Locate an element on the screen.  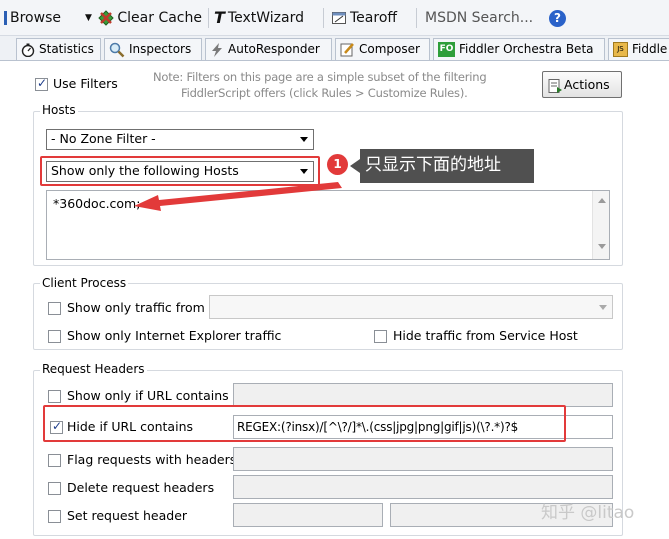
flag-with-headers-checkbox is located at coordinates (54, 460).